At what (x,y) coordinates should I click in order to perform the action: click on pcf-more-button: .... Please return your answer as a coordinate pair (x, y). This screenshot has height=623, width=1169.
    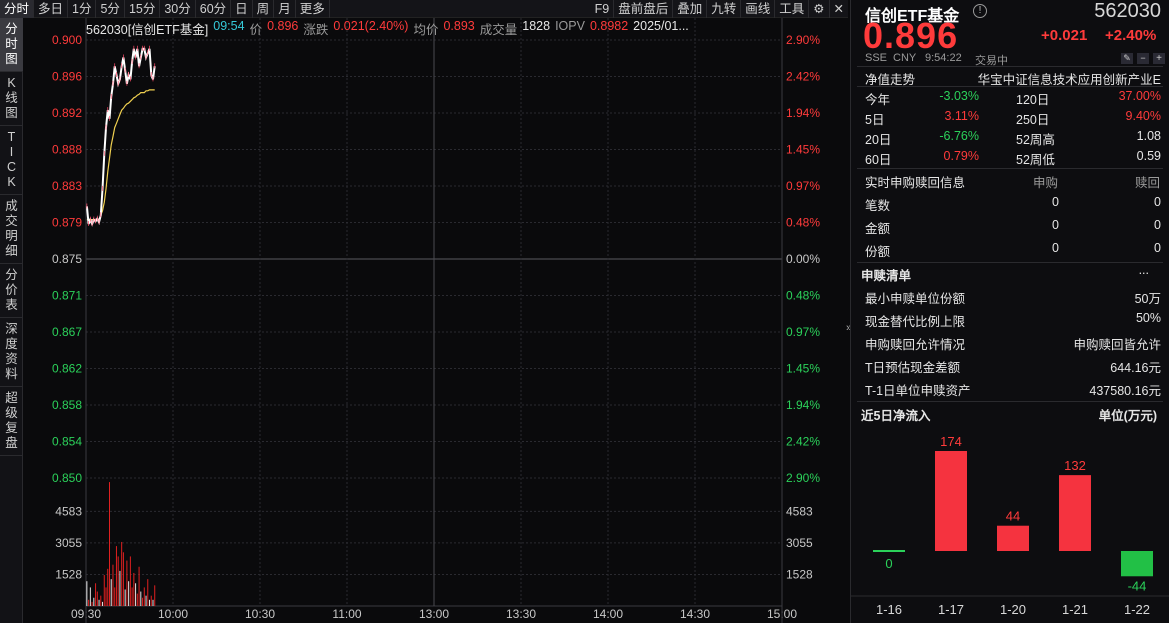
    Looking at the image, I should click on (1144, 270).